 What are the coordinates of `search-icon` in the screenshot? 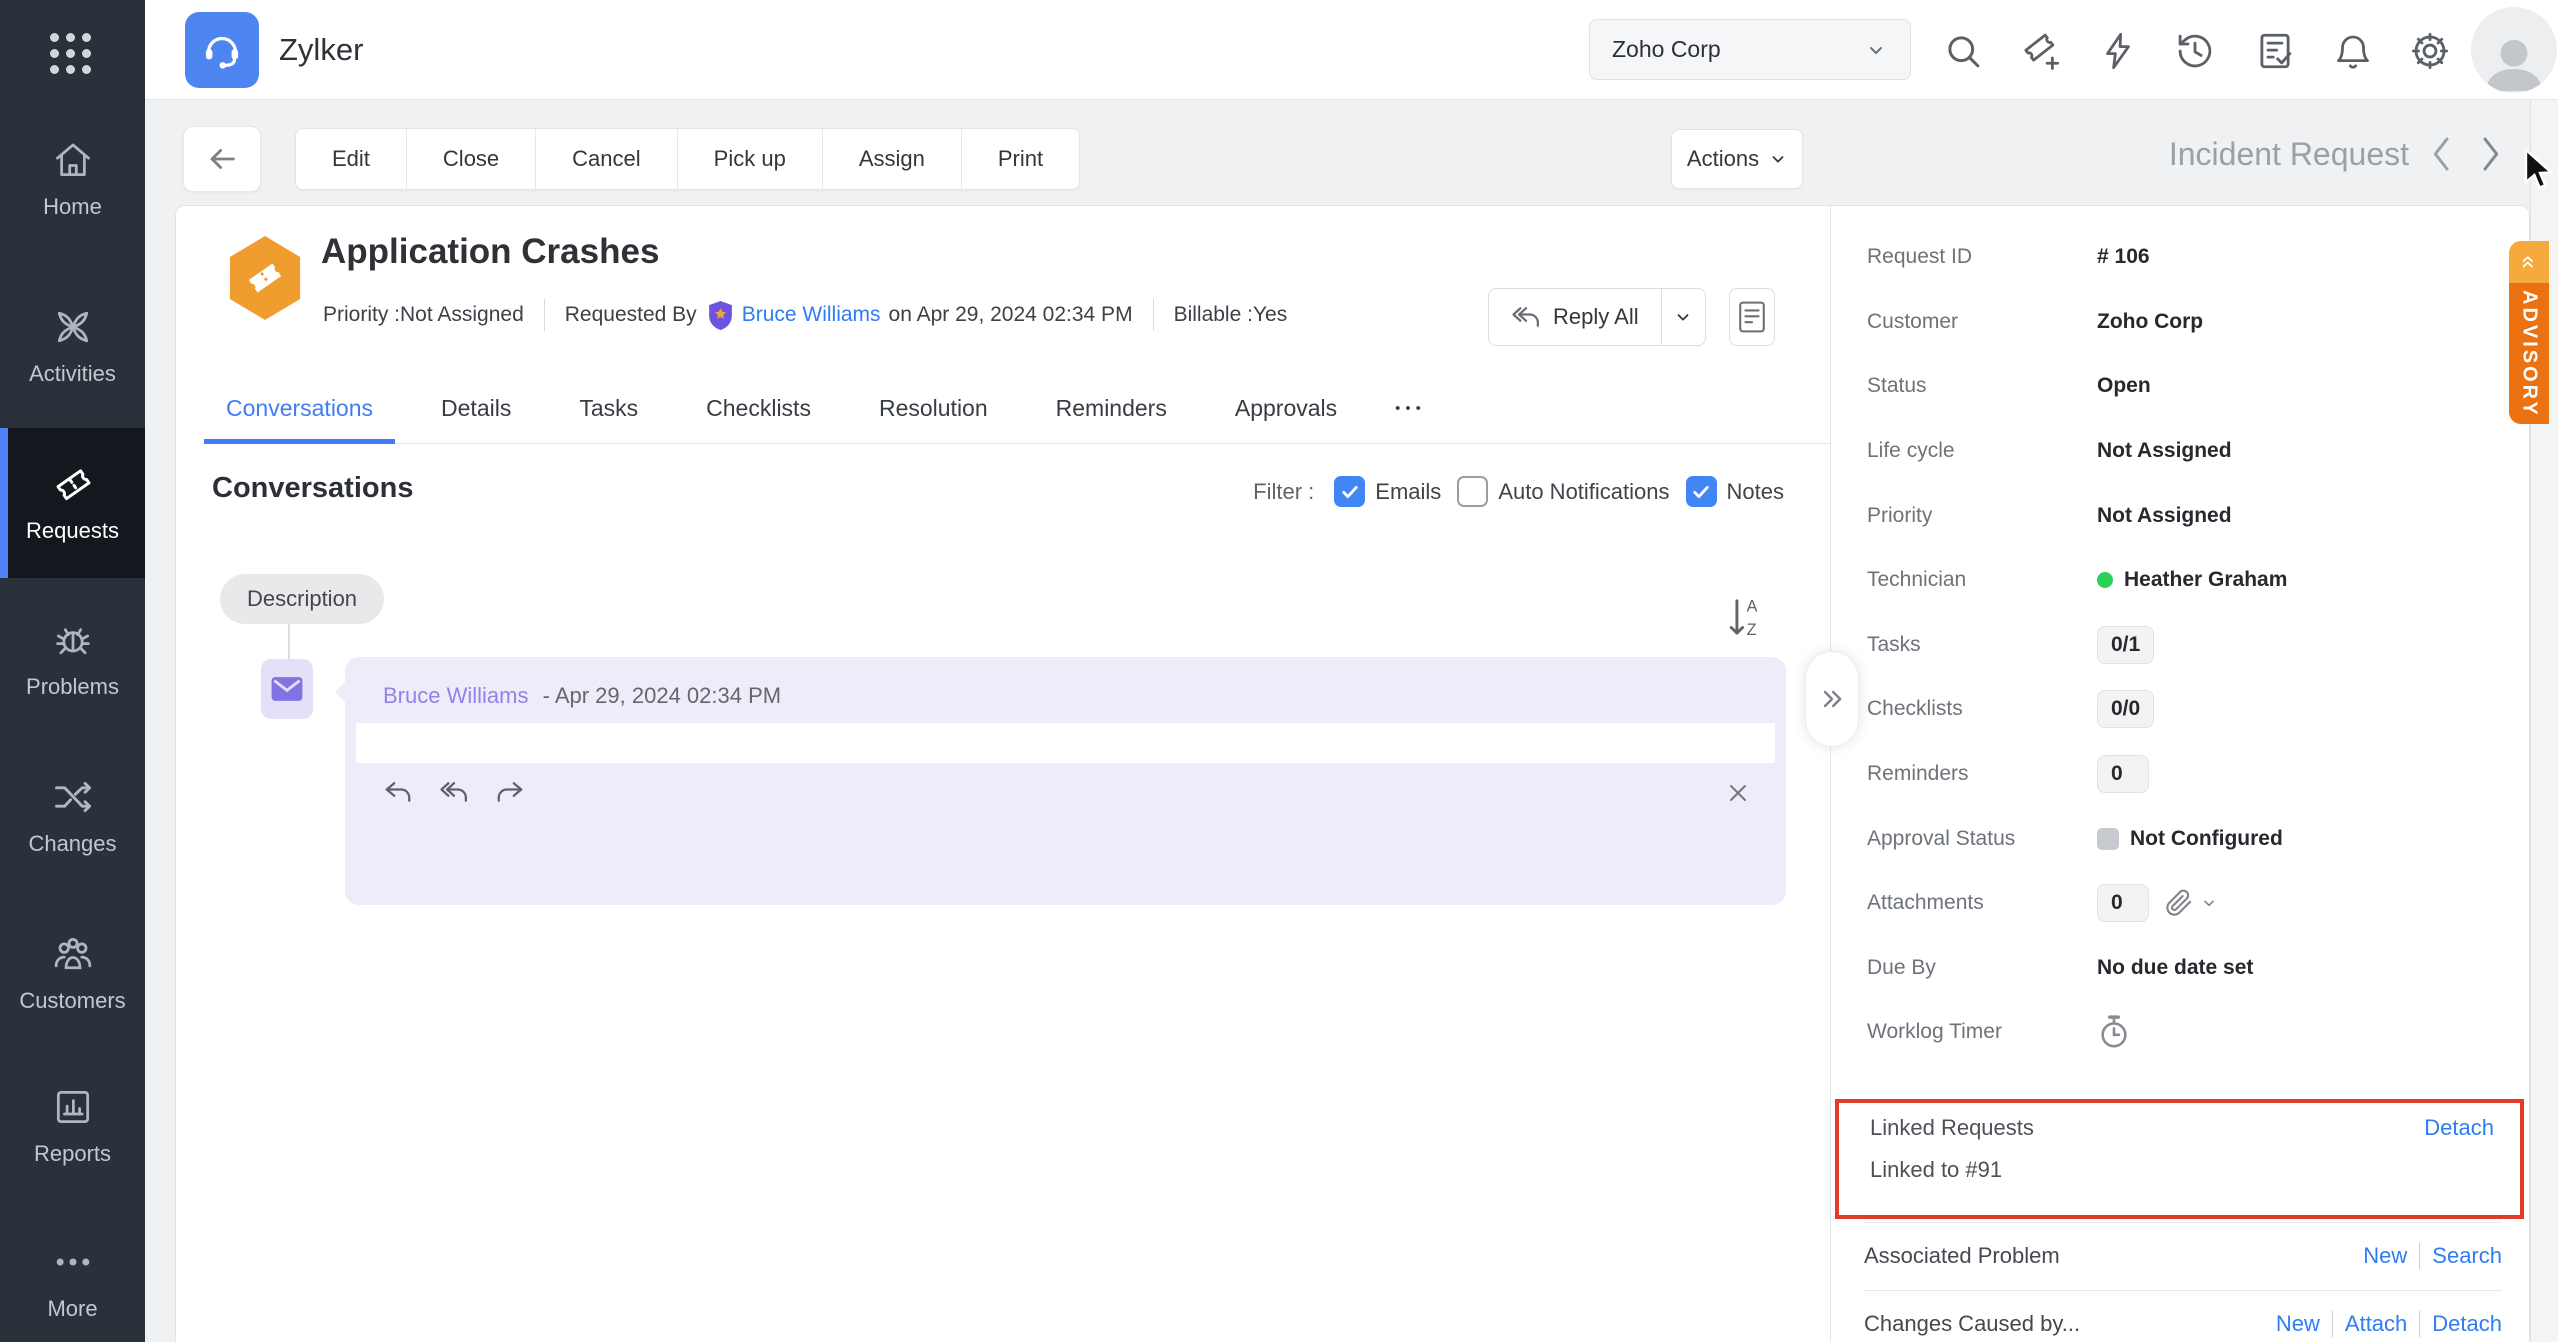 It's located at (1963, 51).